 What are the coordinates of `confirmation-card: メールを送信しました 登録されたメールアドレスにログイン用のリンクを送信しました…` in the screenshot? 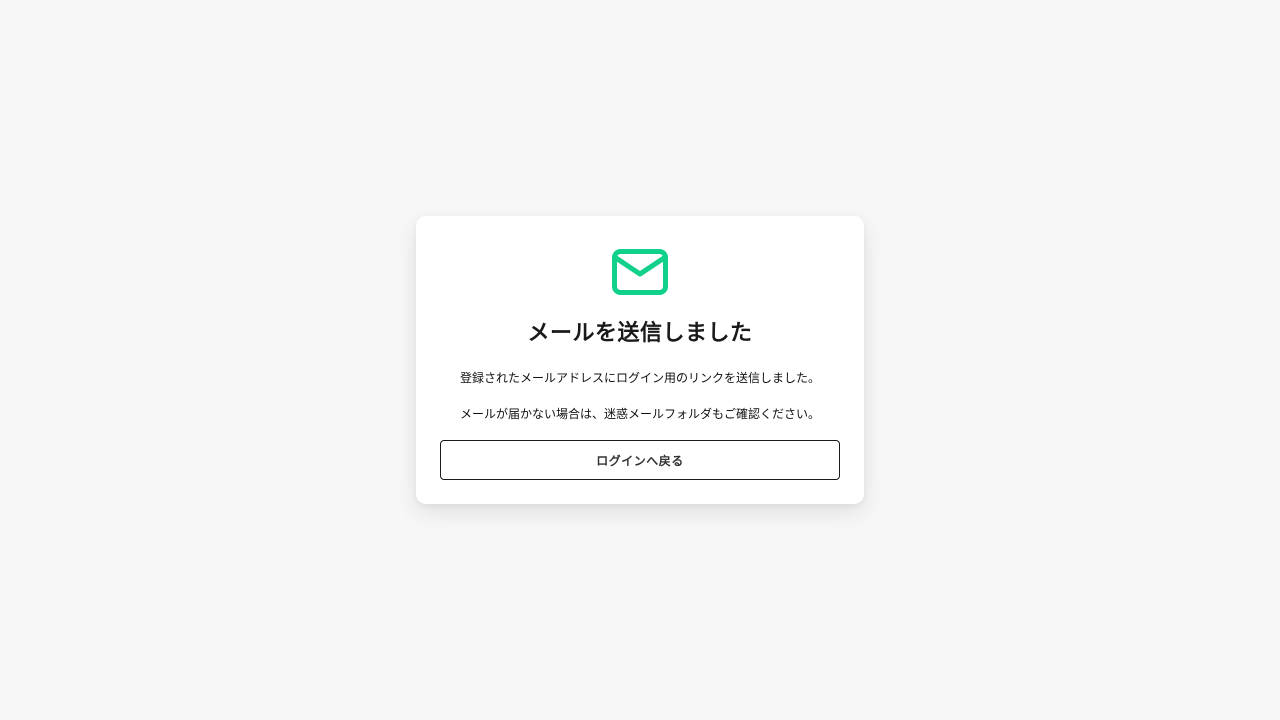 It's located at (640, 360).